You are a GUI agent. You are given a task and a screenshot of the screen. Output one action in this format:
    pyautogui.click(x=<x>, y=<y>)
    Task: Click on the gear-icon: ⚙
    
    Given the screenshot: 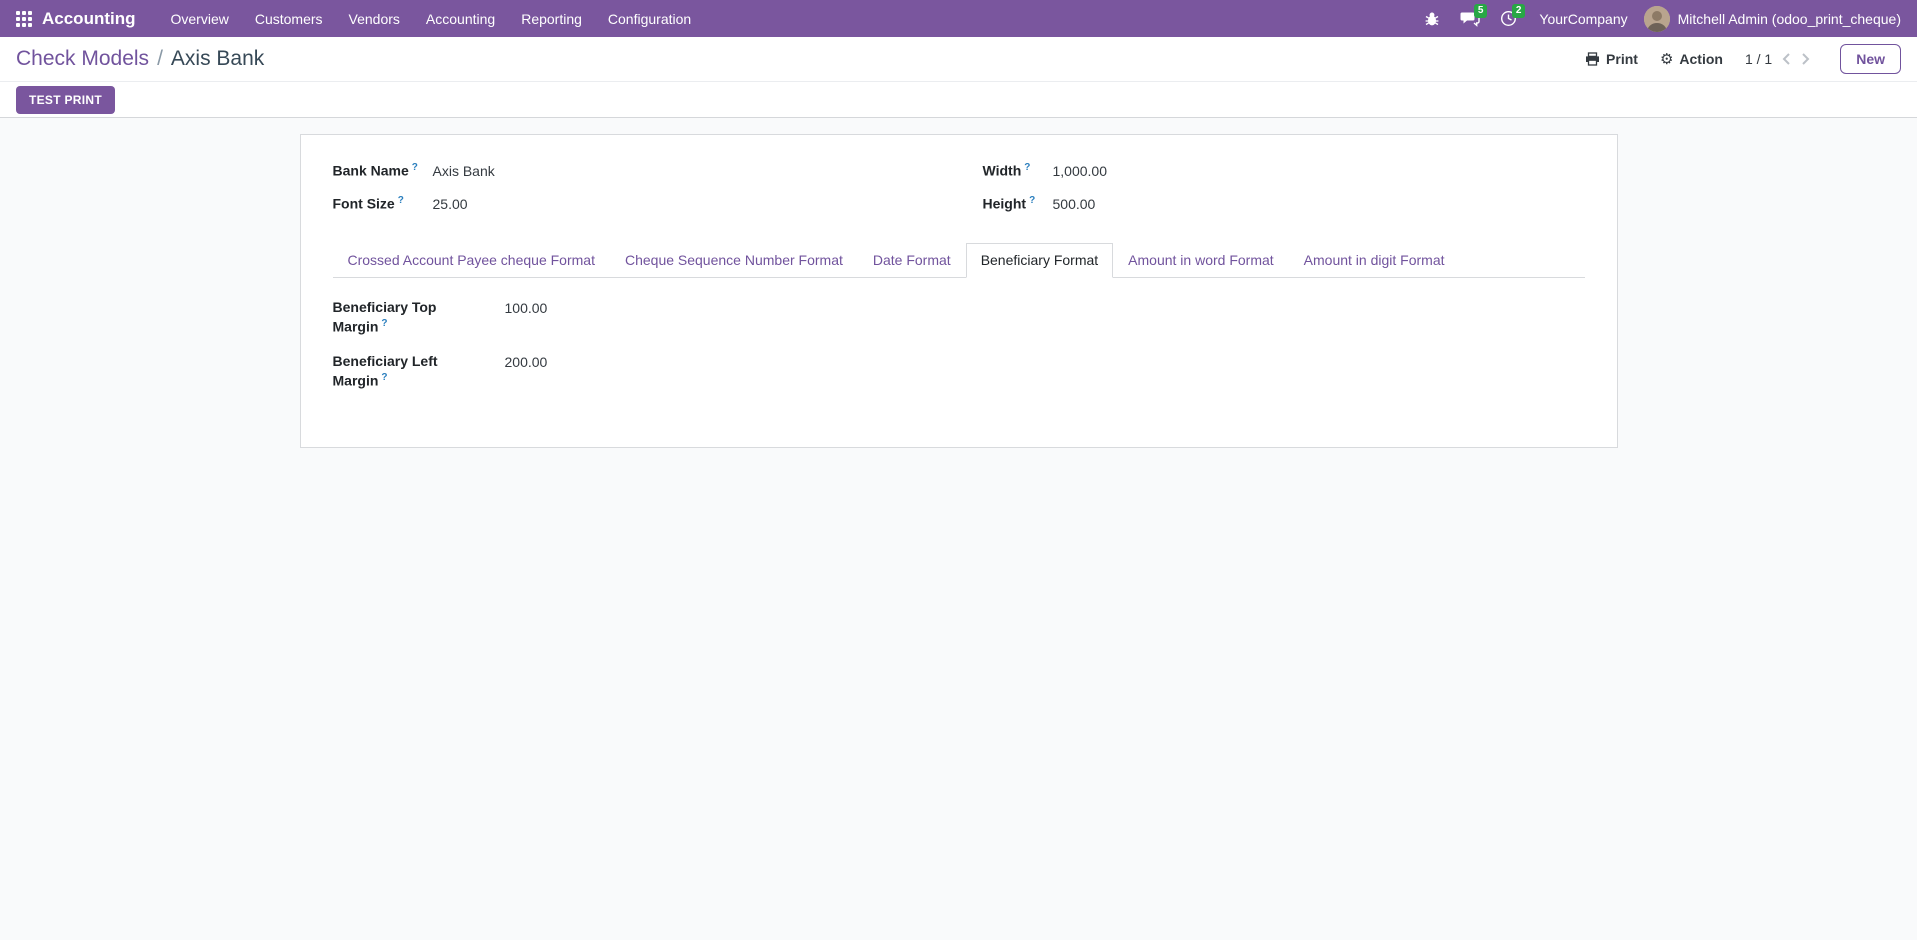 What is the action you would take?
    pyautogui.click(x=1666, y=58)
    